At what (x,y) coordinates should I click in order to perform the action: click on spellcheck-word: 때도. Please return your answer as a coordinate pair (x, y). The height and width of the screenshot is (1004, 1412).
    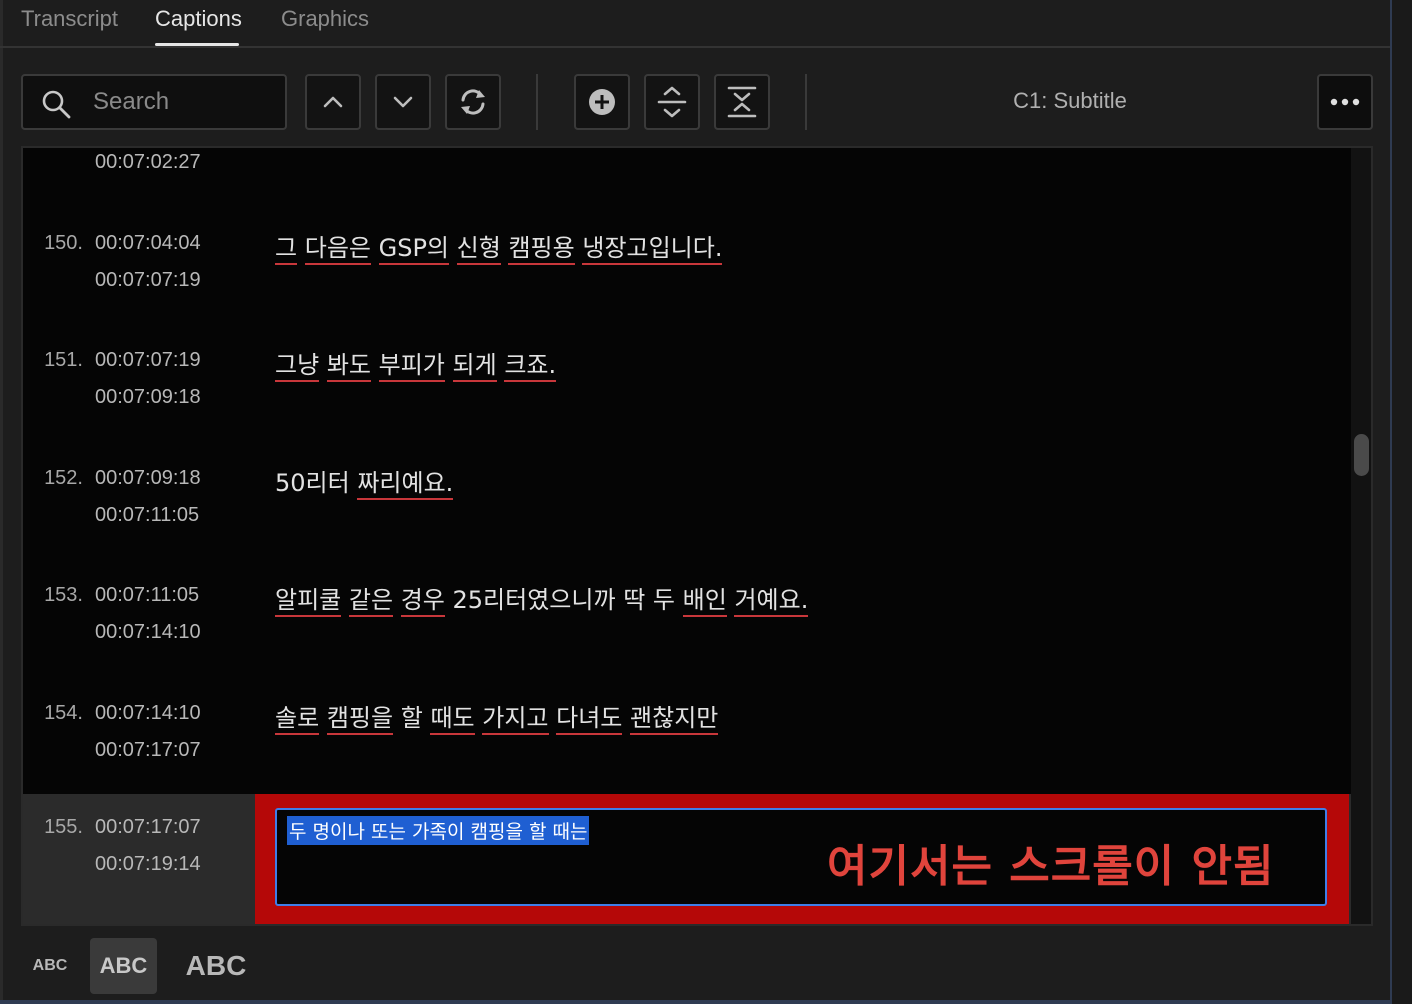
    Looking at the image, I should click on (452, 719).